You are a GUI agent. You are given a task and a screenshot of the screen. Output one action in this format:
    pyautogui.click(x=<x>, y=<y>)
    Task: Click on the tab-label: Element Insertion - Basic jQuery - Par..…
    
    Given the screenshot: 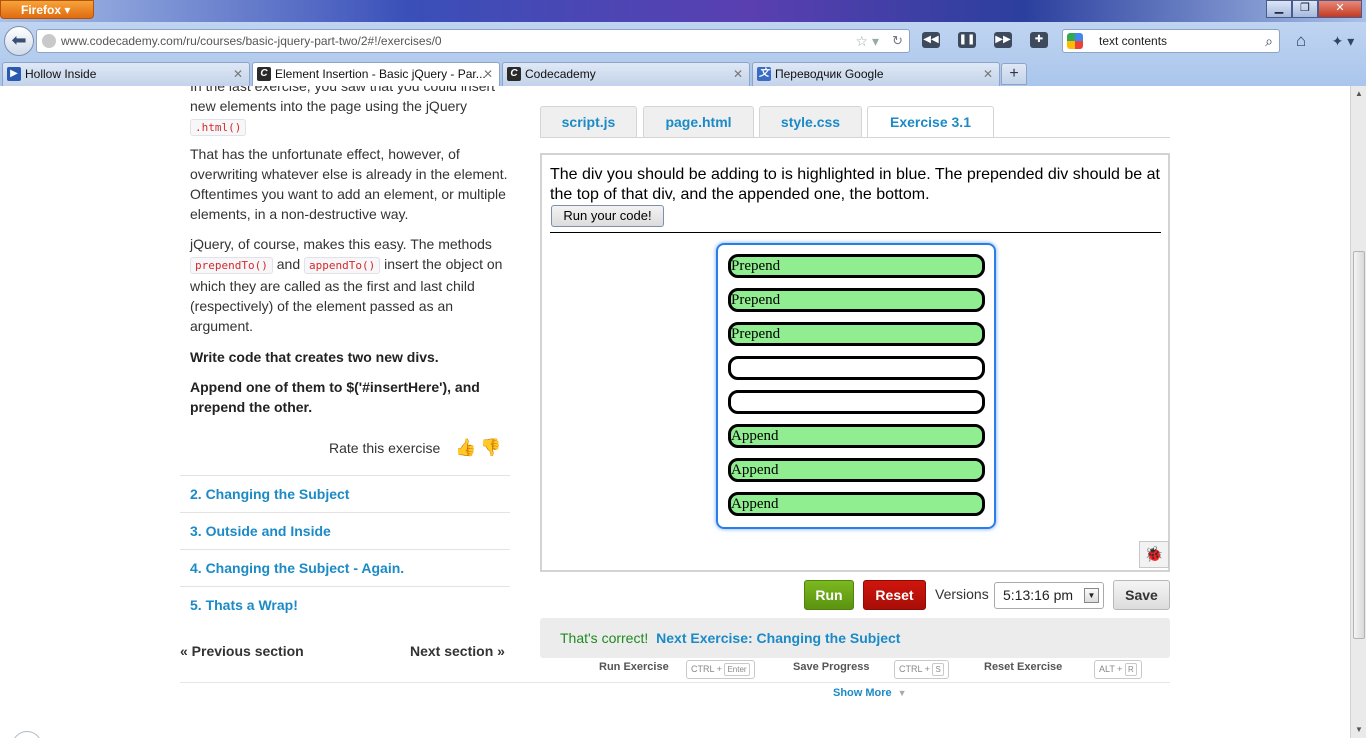 What is the action you would take?
    pyautogui.click(x=380, y=74)
    